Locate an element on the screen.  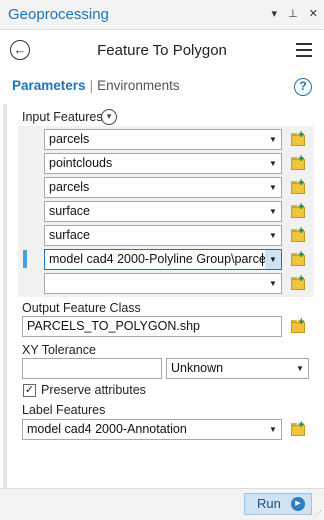
label-features-value: model cad4 2000-Annotation is located at coordinates (107, 429).